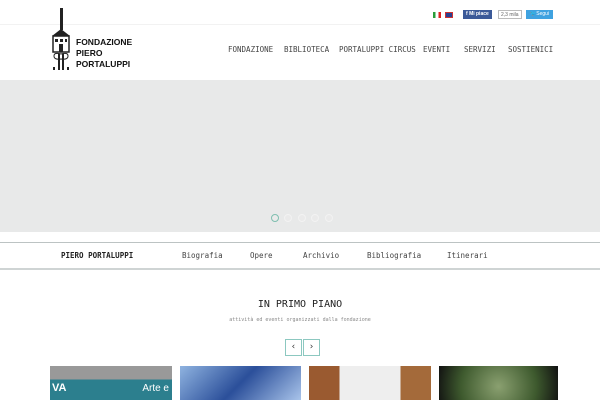 The image size is (600, 400). What do you see at coordinates (467, 255) in the screenshot?
I see `subnav-itinerari: Itinerari` at bounding box center [467, 255].